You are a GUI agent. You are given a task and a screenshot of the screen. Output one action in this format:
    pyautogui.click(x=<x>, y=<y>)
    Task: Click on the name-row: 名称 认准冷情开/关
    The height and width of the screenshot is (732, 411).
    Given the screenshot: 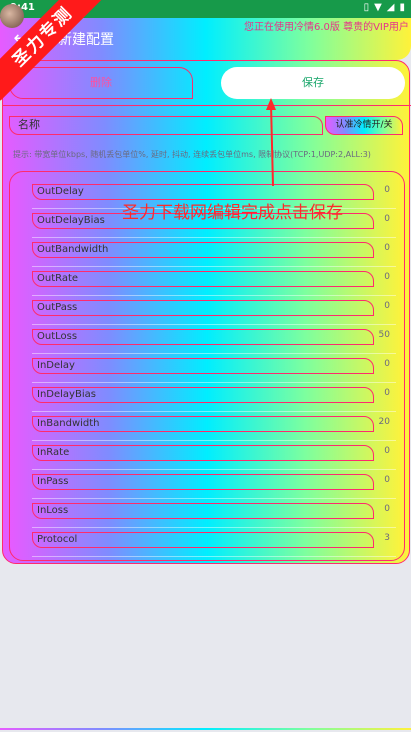 What is the action you would take?
    pyautogui.click(x=209, y=126)
    